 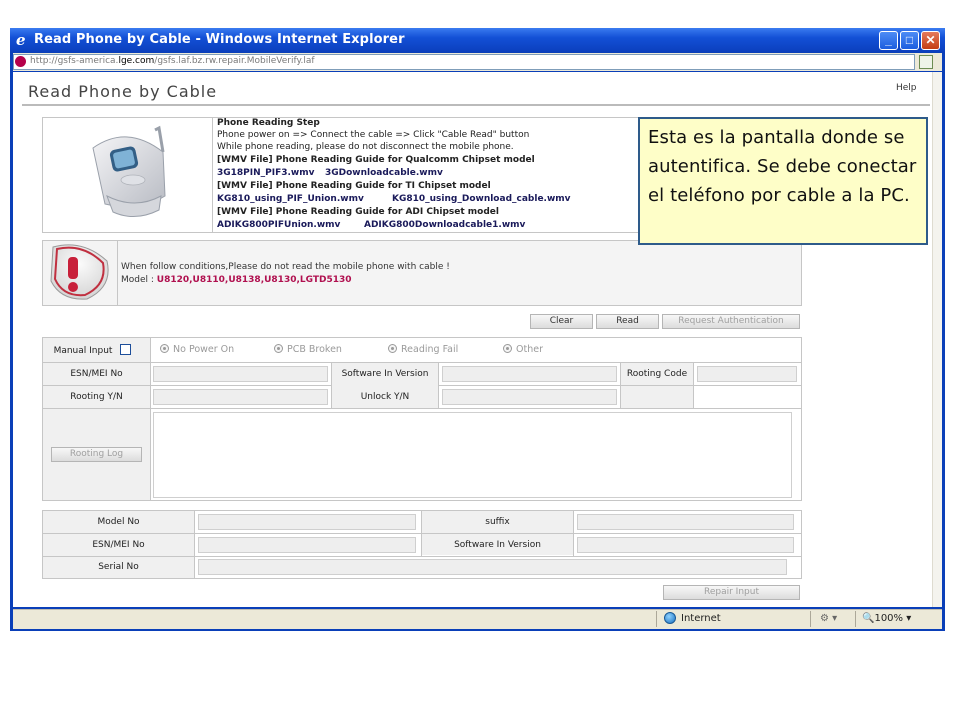 What do you see at coordinates (290, 200) in the screenshot?
I see `guide-file-link: KG810_using_PIF_Union.wmv` at bounding box center [290, 200].